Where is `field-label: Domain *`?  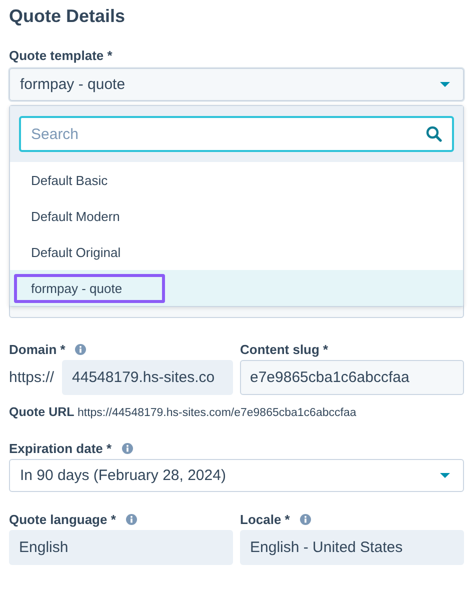
field-label: Domain * is located at coordinates (37, 349).